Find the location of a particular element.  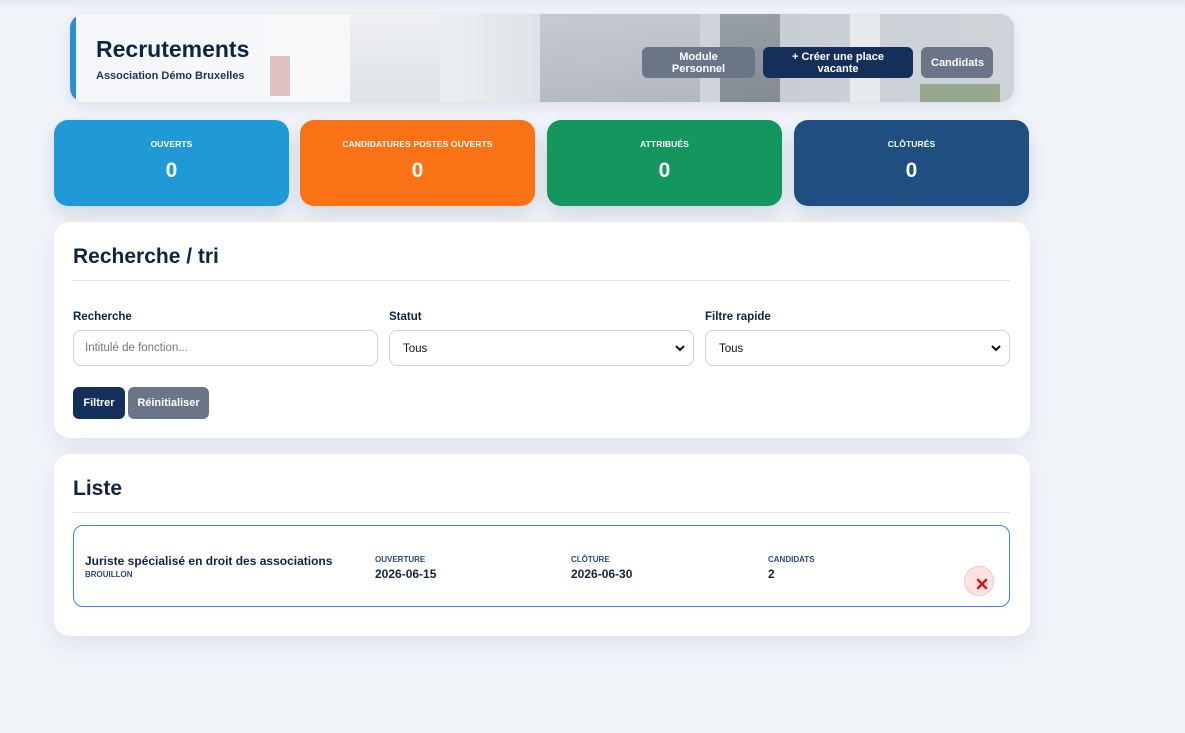

stat-label: CLÔTURÉS is located at coordinates (911, 144).